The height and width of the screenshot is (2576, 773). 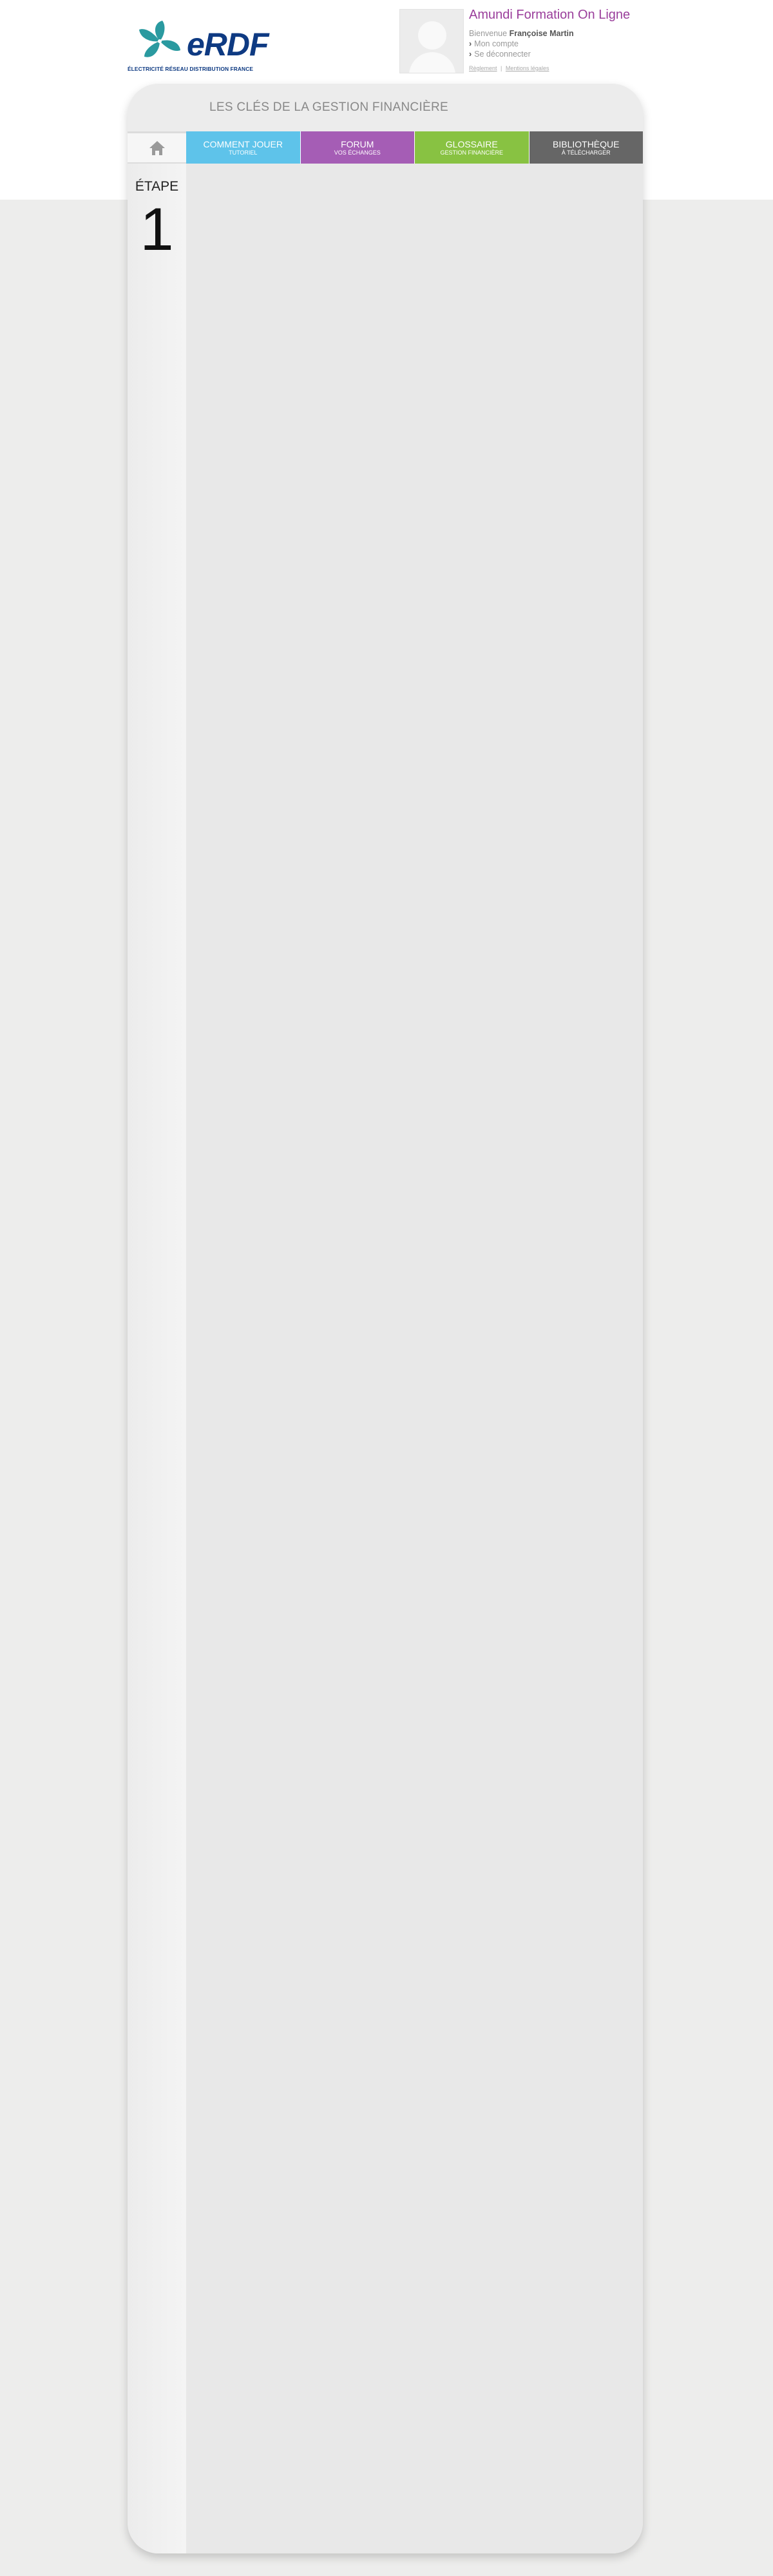 I want to click on nav-glossaire: GLOSSAIRE GESTION FINANCIÈRE, so click(x=472, y=147).